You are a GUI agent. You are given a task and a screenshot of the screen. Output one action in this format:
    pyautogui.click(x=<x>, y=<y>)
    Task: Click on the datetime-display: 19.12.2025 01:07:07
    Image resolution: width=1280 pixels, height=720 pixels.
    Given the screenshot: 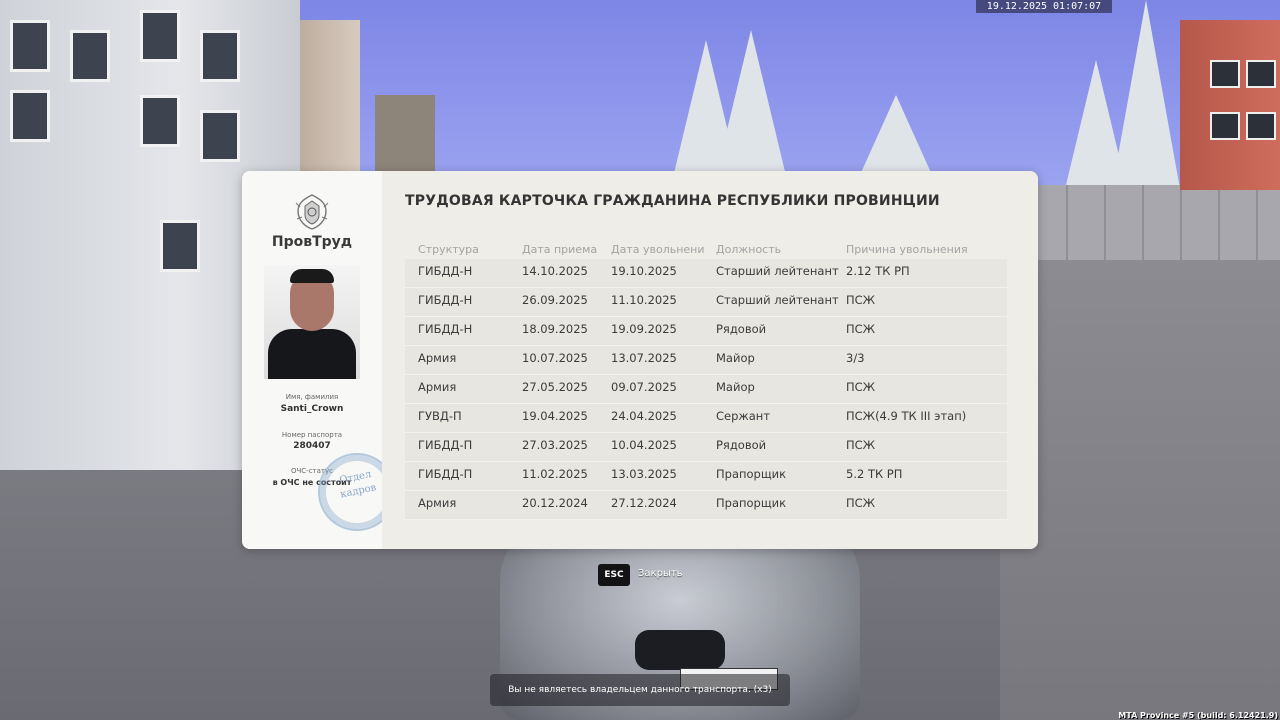 What is the action you would take?
    pyautogui.click(x=1044, y=6)
    